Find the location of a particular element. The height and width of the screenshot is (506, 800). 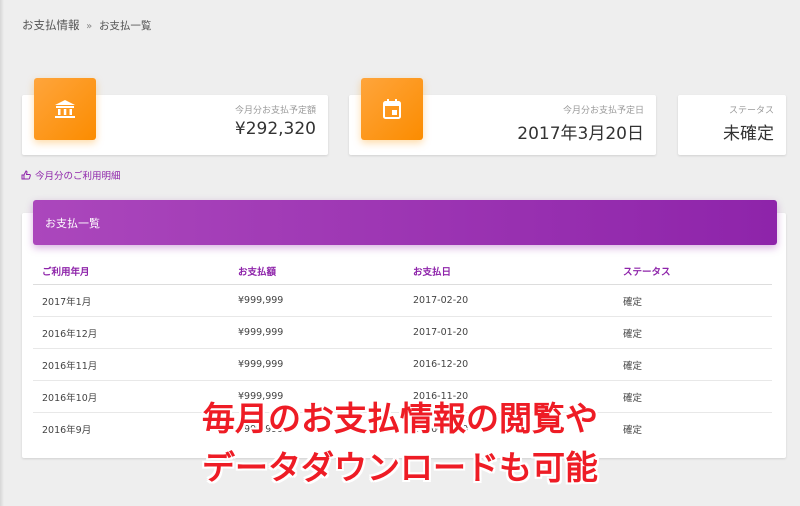

status-card: ステータス 未確定 is located at coordinates (732, 125).